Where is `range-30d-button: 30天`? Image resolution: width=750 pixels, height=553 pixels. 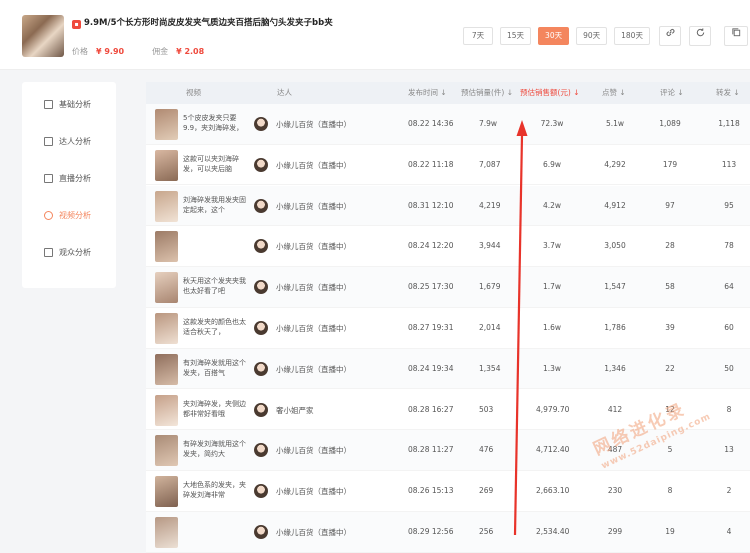 range-30d-button: 30天 is located at coordinates (554, 36).